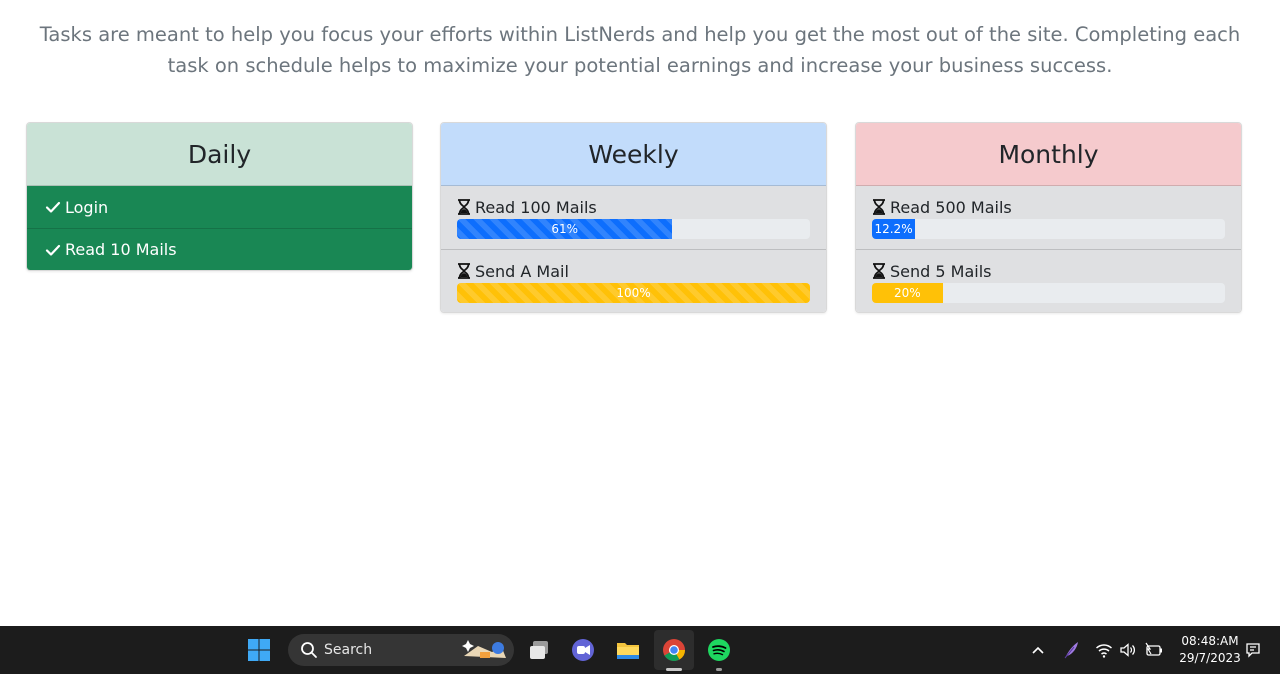 The image size is (1280, 674). What do you see at coordinates (1048, 207) in the screenshot?
I see `task-label-row: Read 500 Mails` at bounding box center [1048, 207].